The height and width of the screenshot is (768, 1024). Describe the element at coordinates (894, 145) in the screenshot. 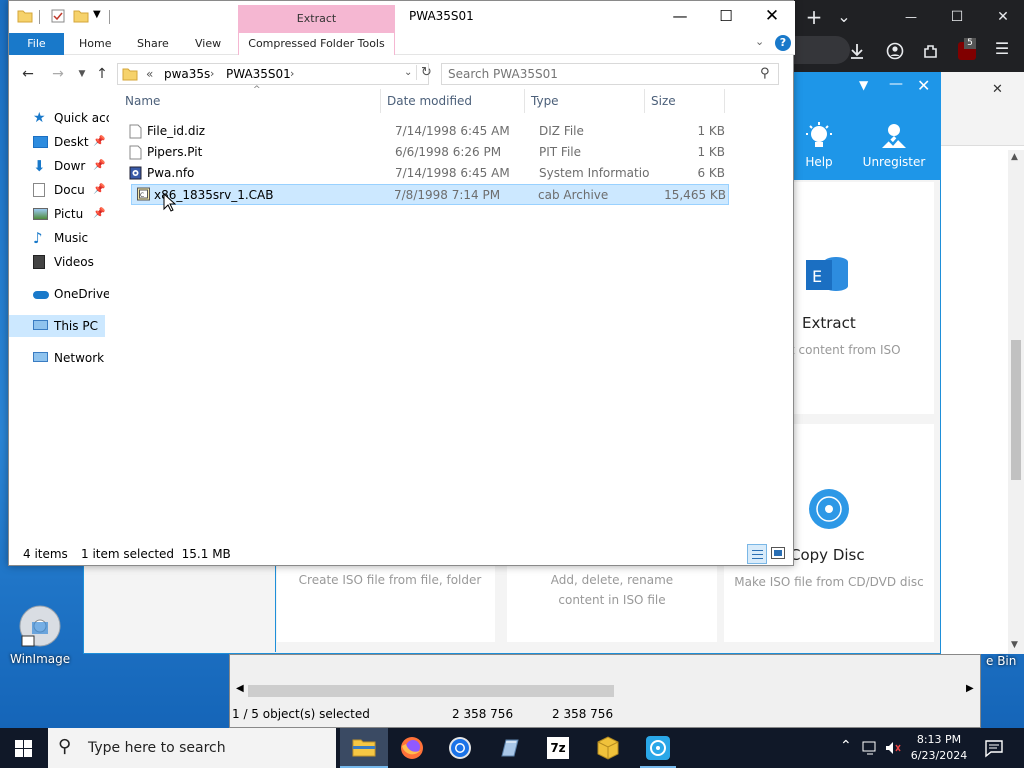

I see `iso-unregister-tool: Unregister` at that location.